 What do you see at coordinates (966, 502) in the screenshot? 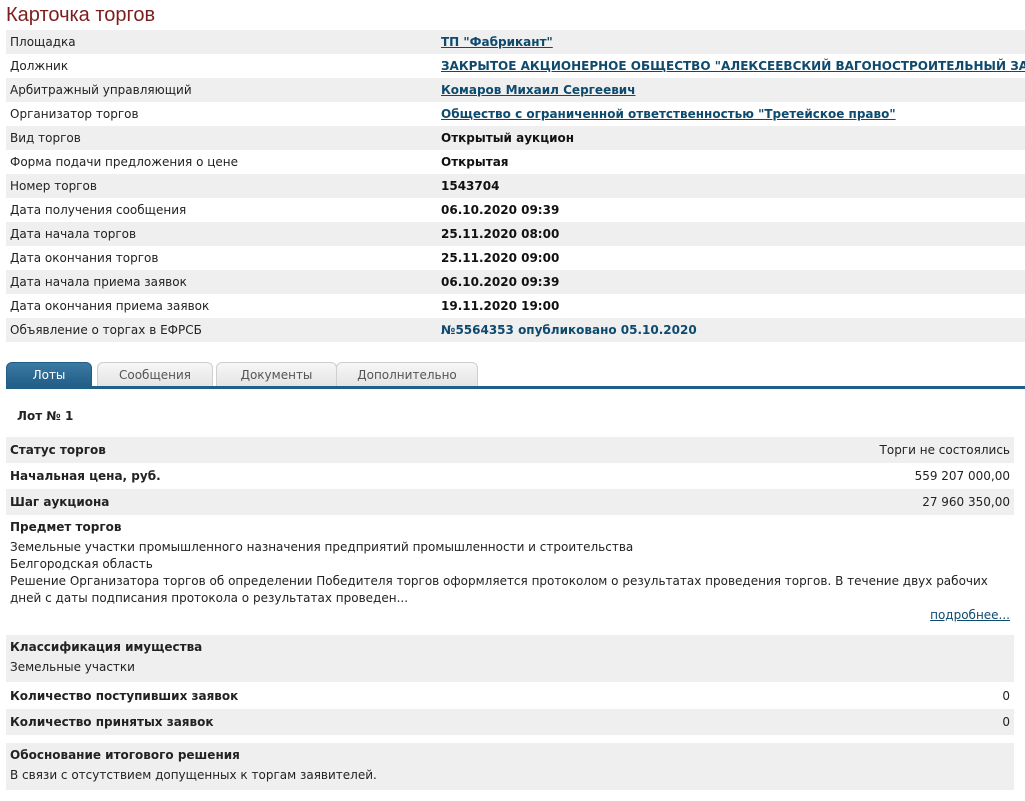
I see `step-value: 27 960 350,00` at bounding box center [966, 502].